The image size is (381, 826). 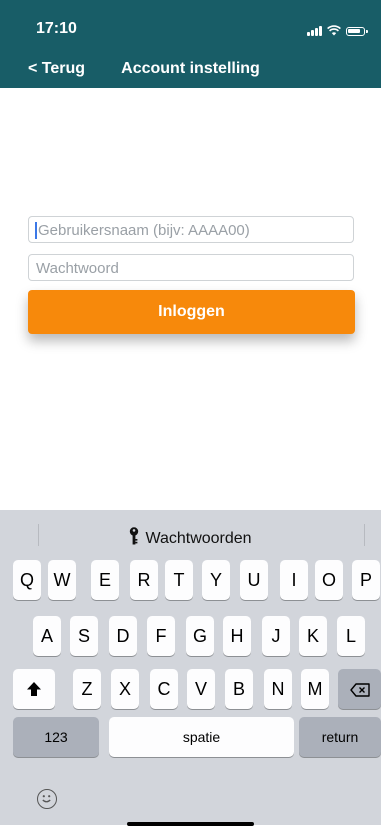 I want to click on key-v: V, so click(x=201, y=689).